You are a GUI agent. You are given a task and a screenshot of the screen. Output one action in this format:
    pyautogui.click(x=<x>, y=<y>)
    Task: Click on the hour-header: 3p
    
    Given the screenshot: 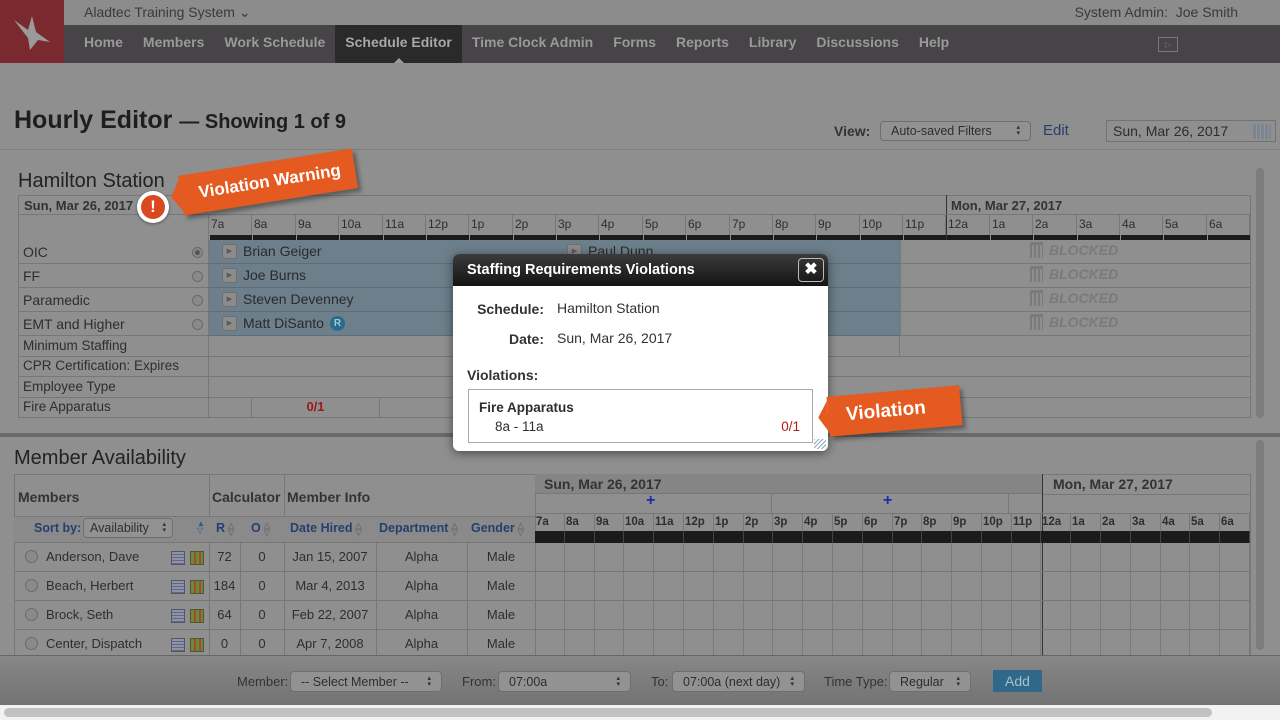 What is the action you would take?
    pyautogui.click(x=788, y=522)
    